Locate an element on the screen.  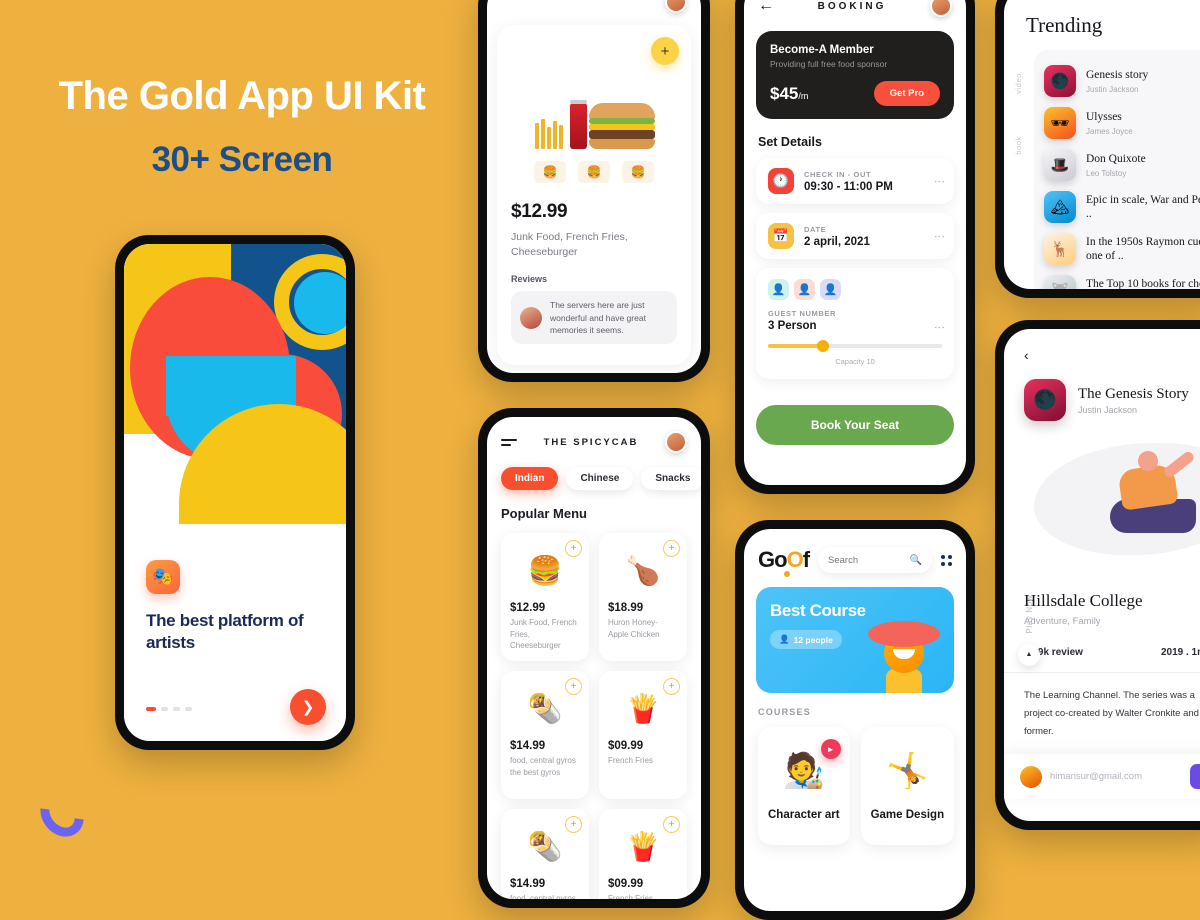
item-price: $12.99 is located at coordinates (528, 608).